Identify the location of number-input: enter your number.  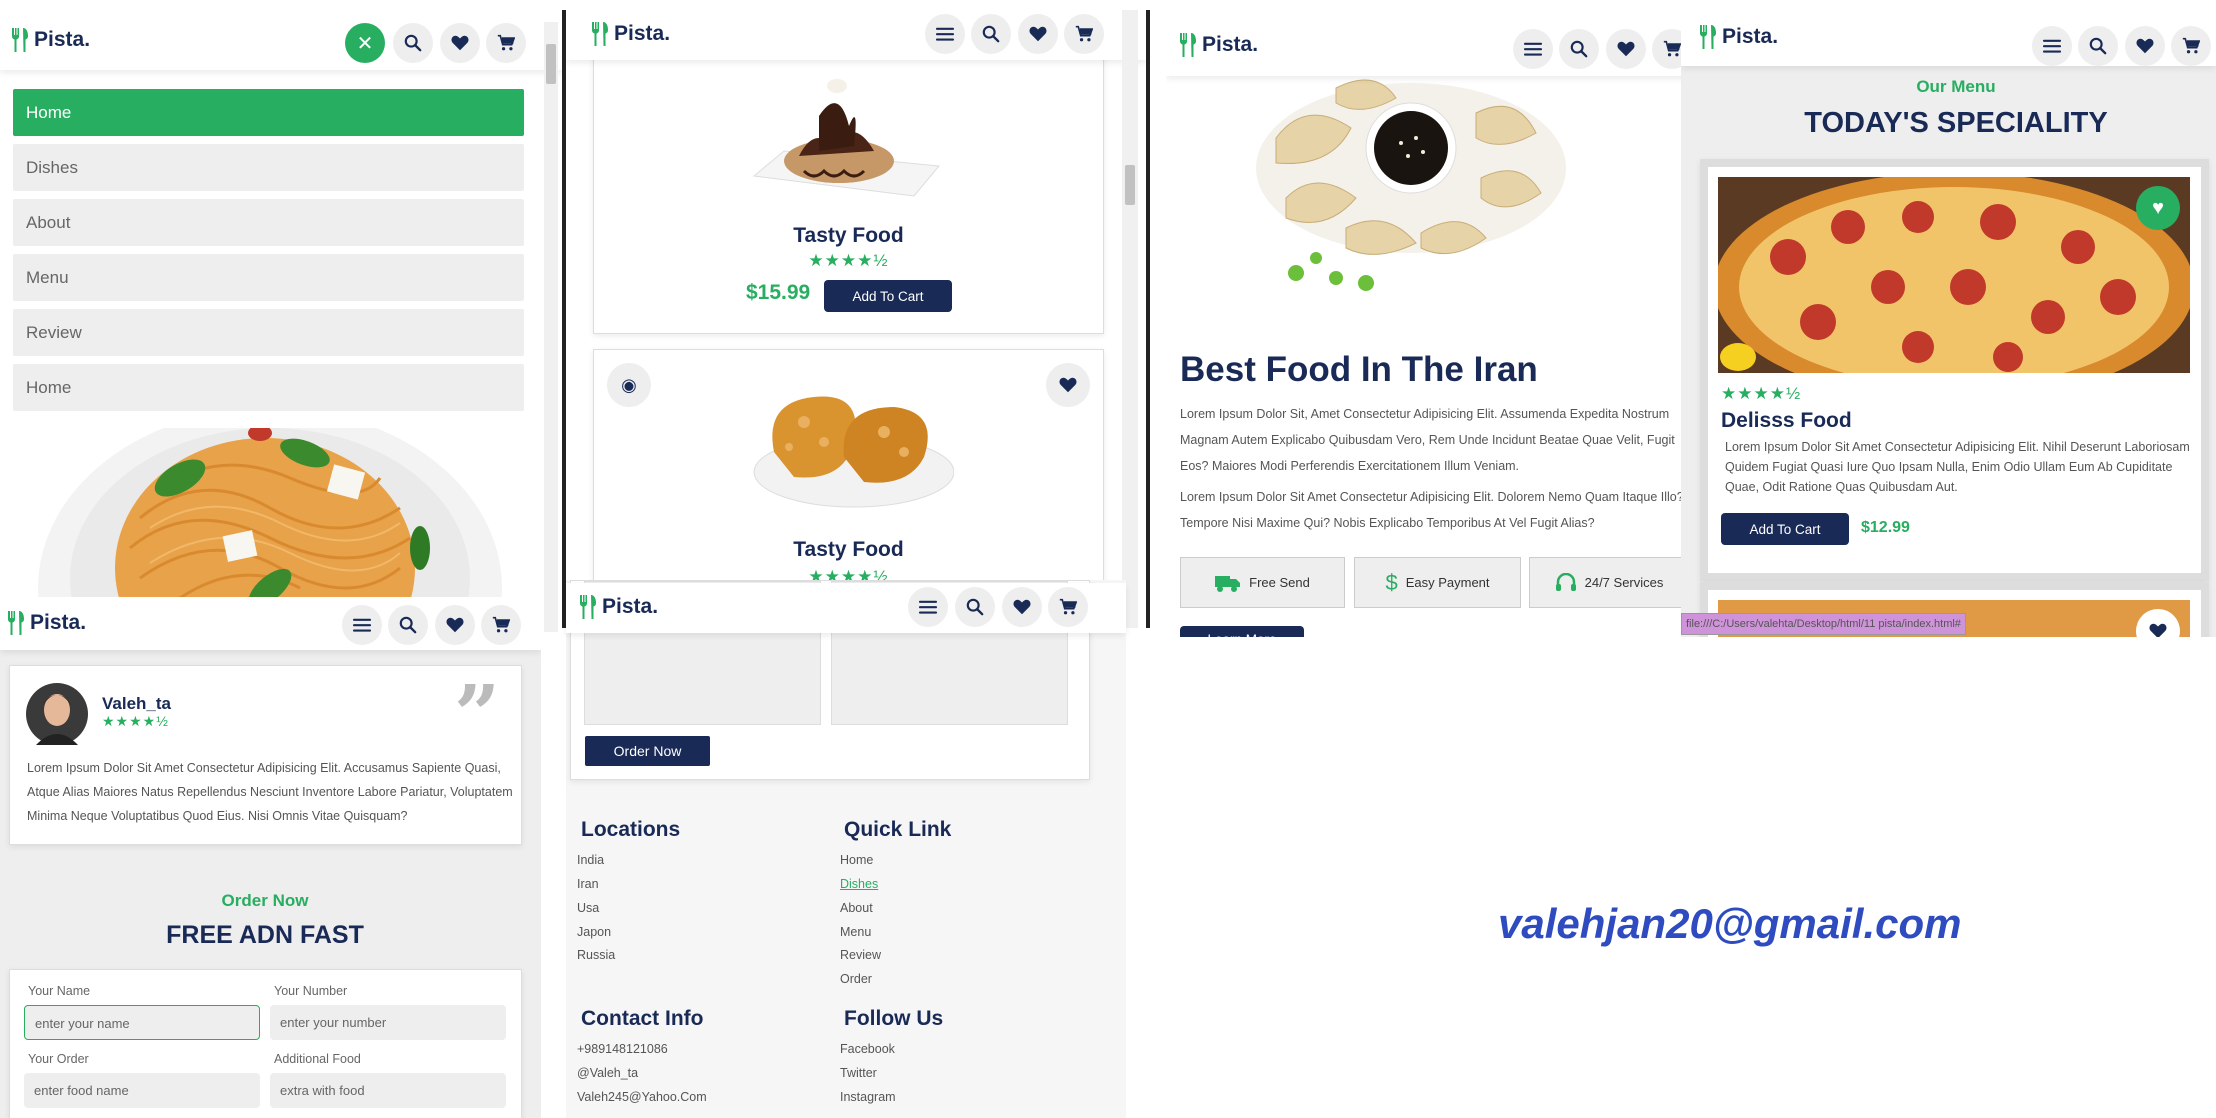
(388, 1022).